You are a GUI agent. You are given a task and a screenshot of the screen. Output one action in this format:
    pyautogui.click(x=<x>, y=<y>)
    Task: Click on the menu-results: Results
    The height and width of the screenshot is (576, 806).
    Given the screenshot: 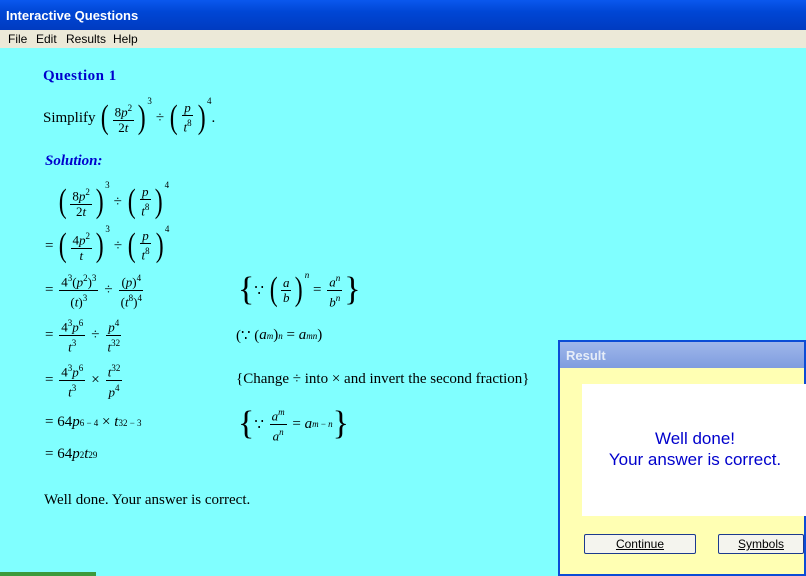 What is the action you would take?
    pyautogui.click(x=86, y=39)
    